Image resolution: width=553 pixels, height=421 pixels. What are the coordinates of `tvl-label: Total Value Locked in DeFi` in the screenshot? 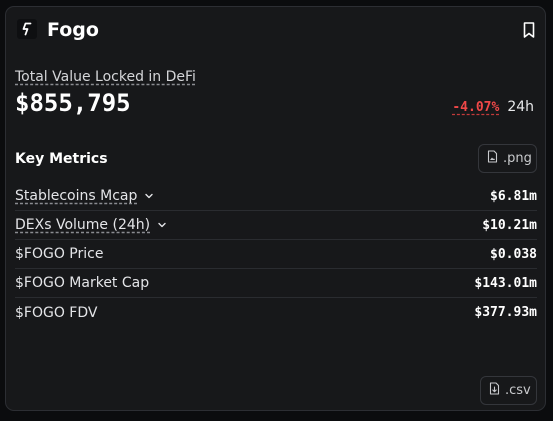 It's located at (105, 77).